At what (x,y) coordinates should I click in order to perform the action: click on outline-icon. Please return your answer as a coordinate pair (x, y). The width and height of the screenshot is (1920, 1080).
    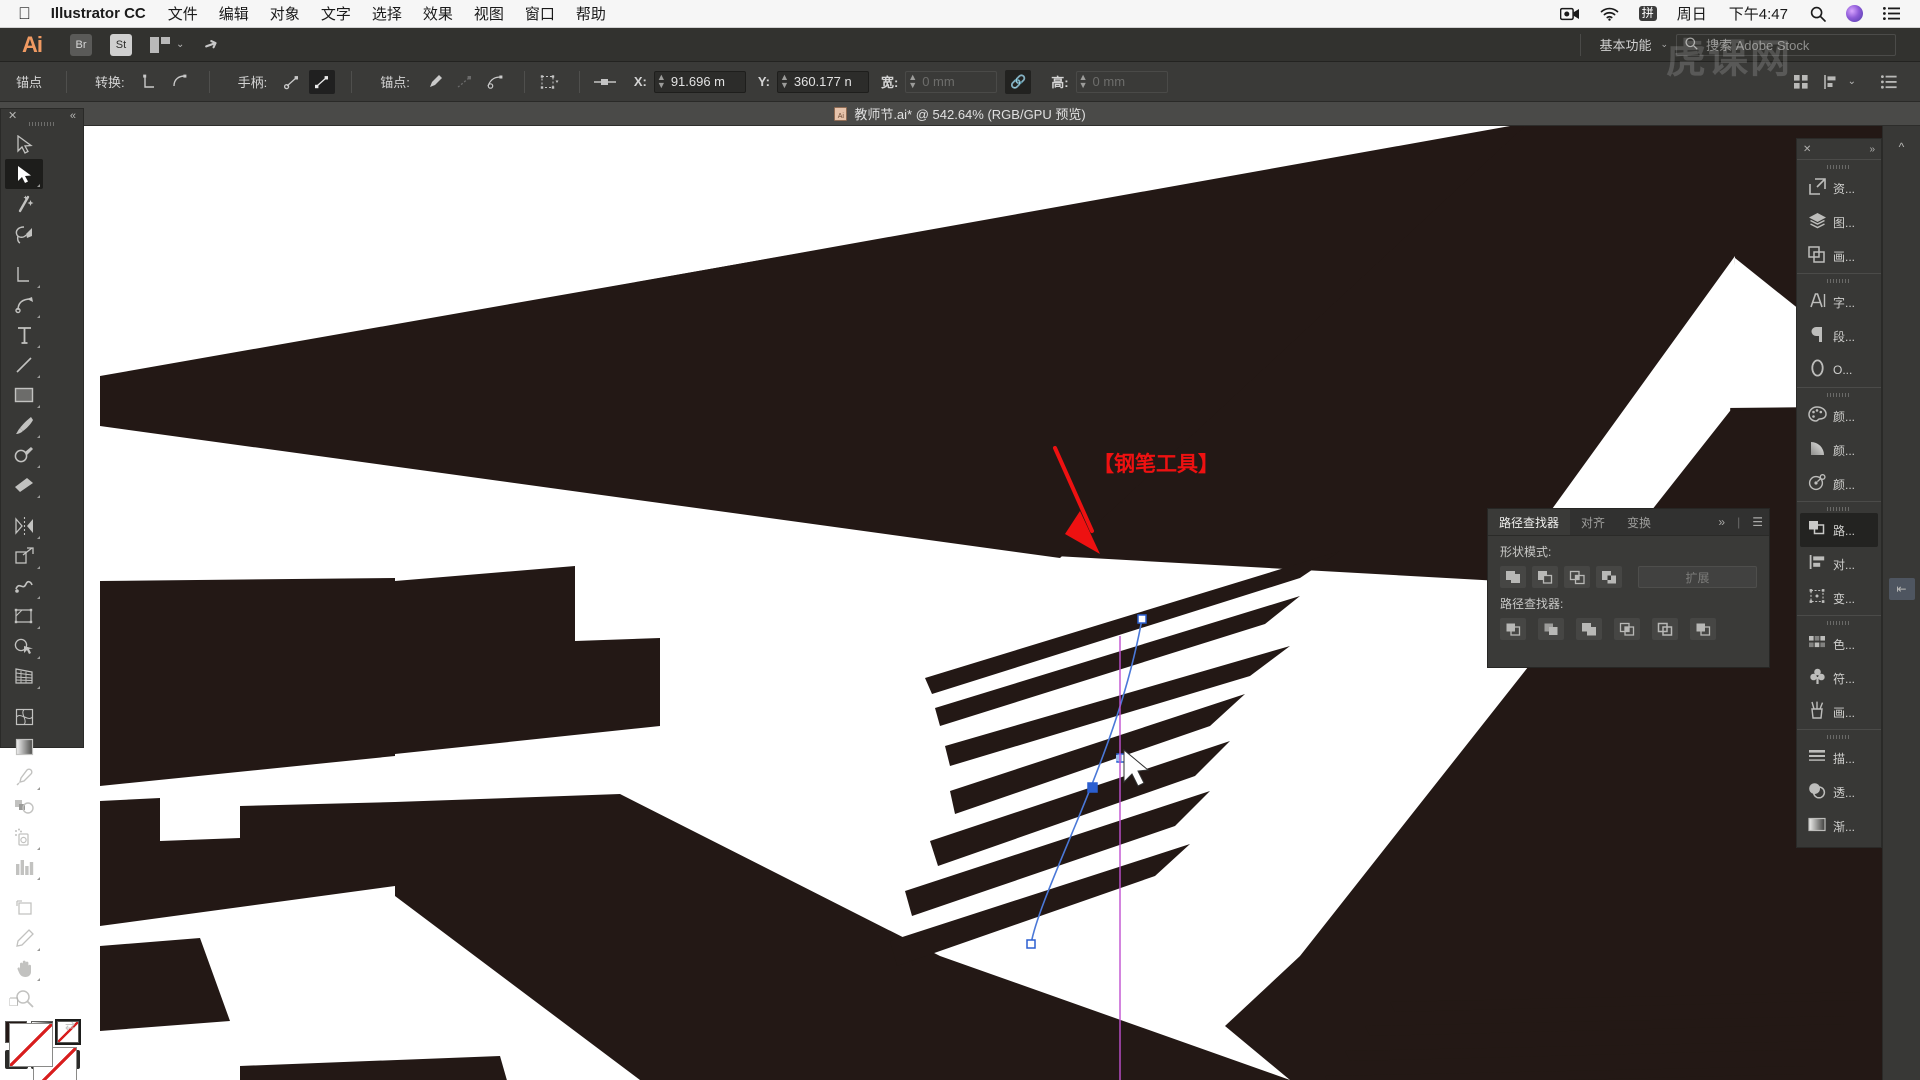
    Looking at the image, I should click on (1665, 629).